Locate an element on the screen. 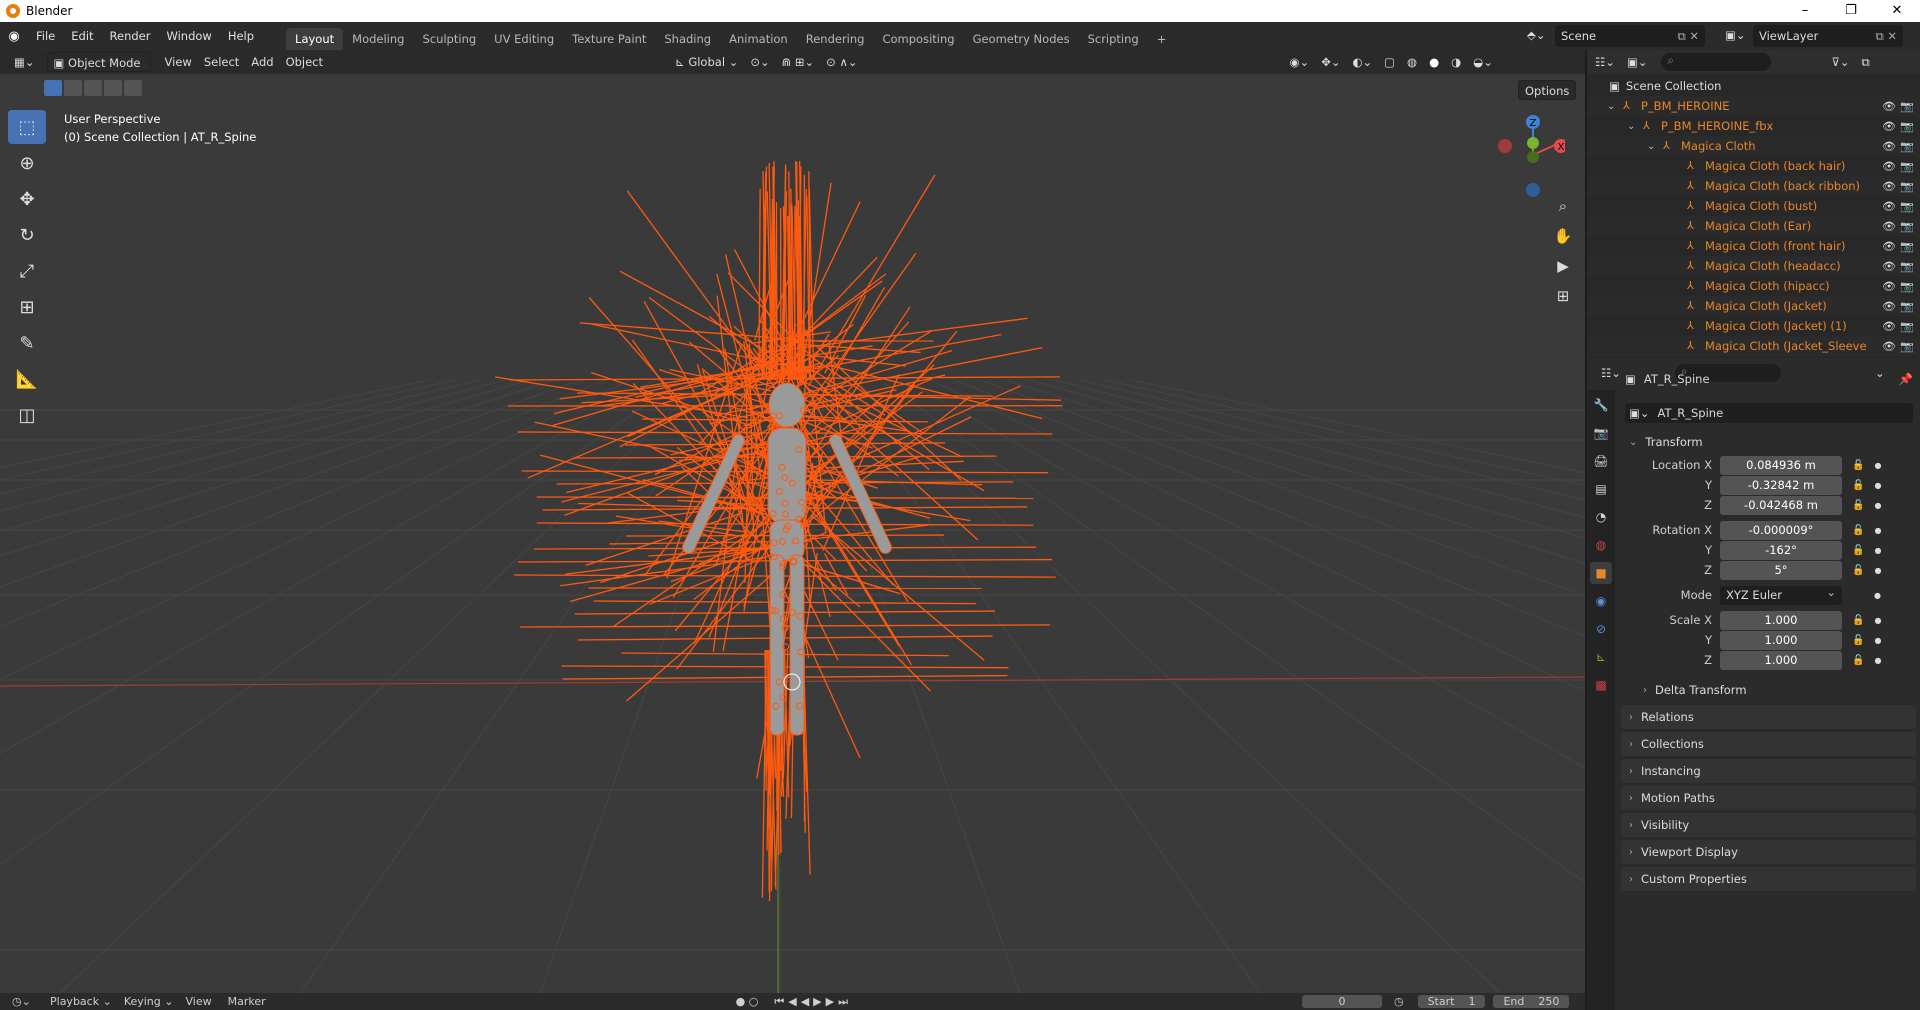 The width and height of the screenshot is (1920, 1010). proportional-edit-icon: ⊙ ∧⌄ is located at coordinates (841, 62).